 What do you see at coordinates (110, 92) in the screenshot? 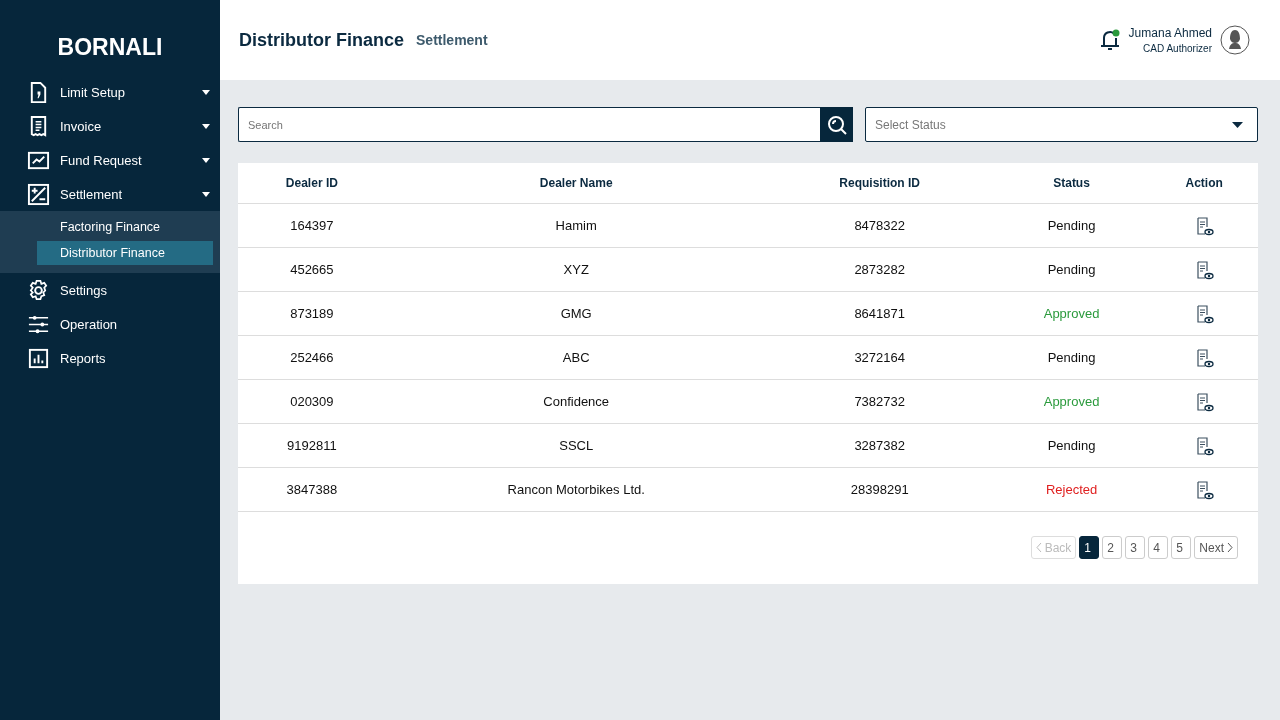
I see `sidebar-item: Limit Setup` at bounding box center [110, 92].